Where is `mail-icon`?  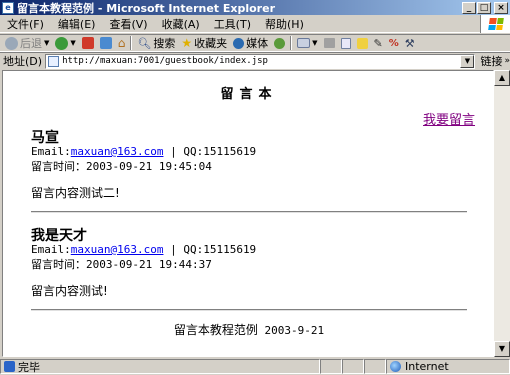
mail-icon is located at coordinates (304, 43).